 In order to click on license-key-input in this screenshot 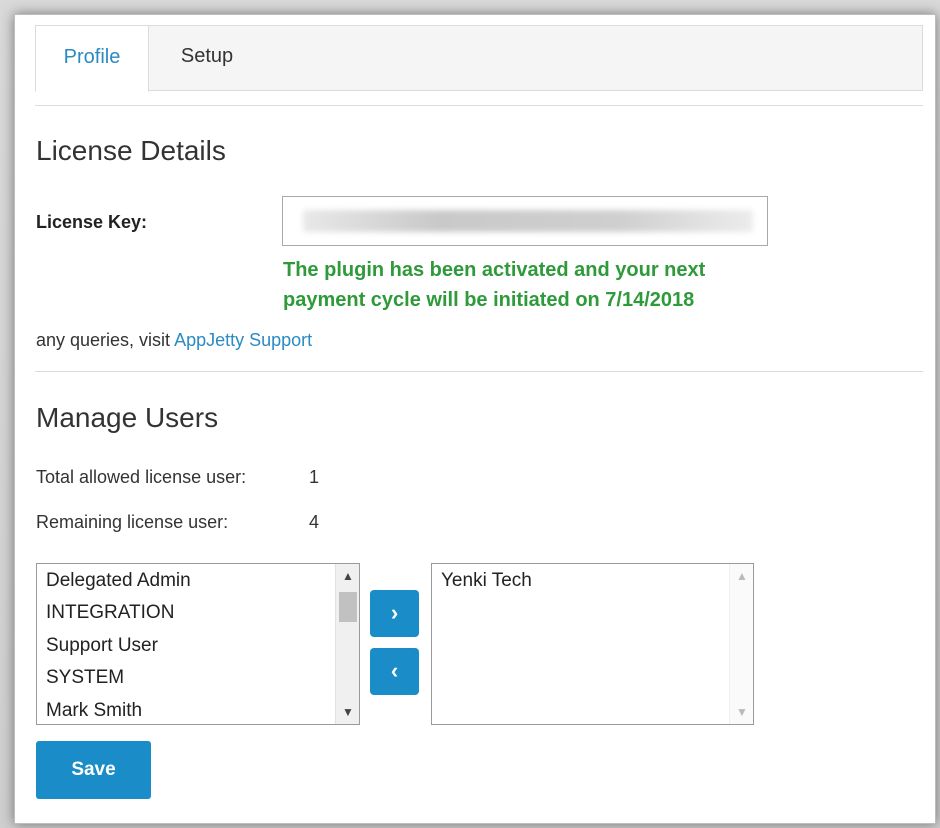, I will do `click(525, 221)`.